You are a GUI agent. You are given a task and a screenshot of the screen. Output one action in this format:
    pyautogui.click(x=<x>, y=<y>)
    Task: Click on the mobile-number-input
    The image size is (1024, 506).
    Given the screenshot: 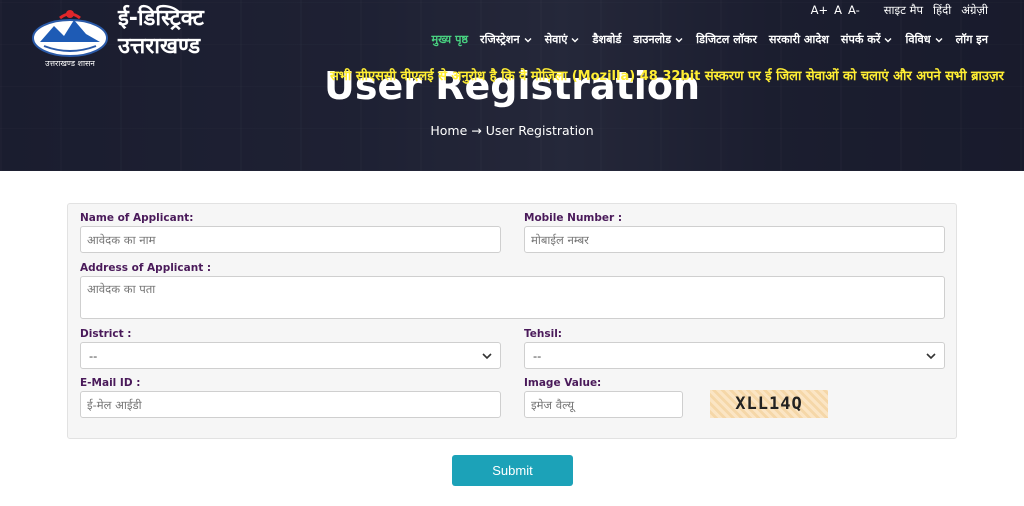 What is the action you would take?
    pyautogui.click(x=734, y=239)
    